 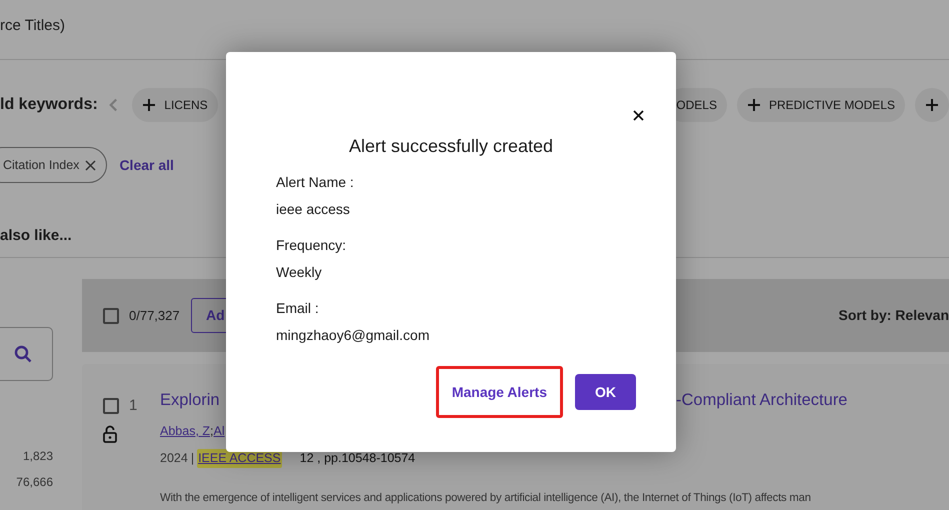 I want to click on field-value: ieee access, so click(x=313, y=209).